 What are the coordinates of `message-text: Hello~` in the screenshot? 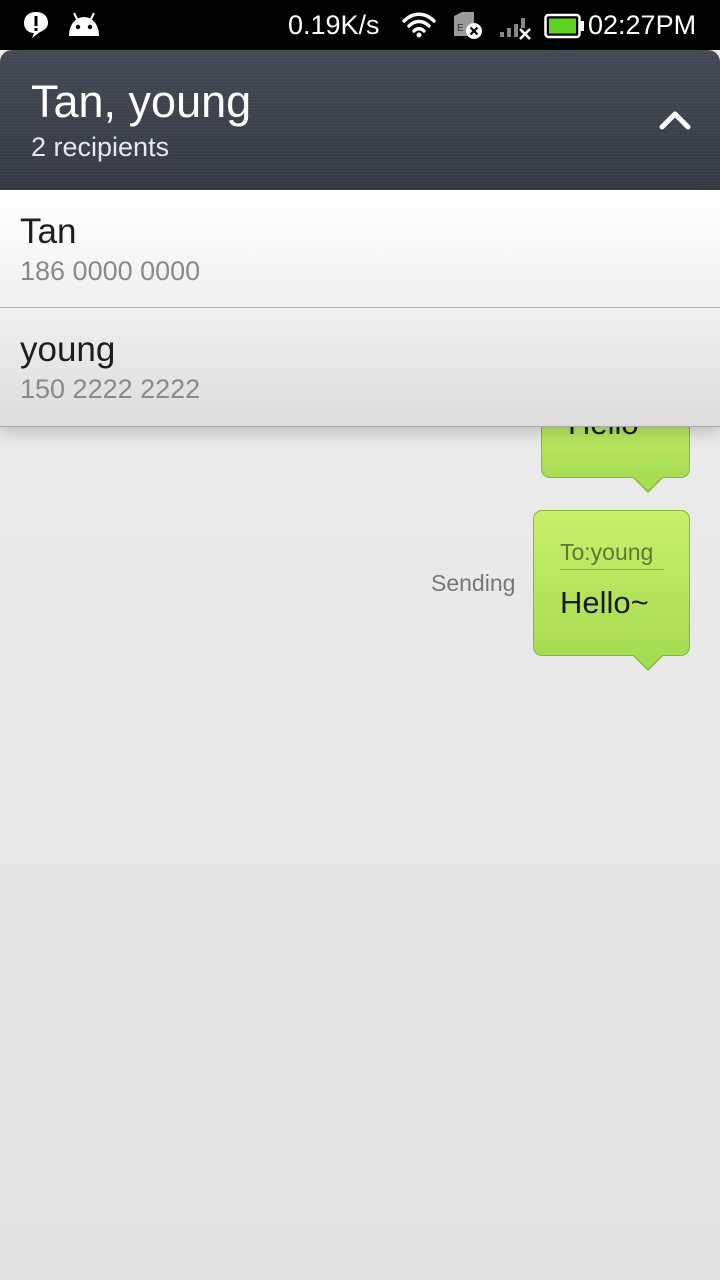 It's located at (604, 602).